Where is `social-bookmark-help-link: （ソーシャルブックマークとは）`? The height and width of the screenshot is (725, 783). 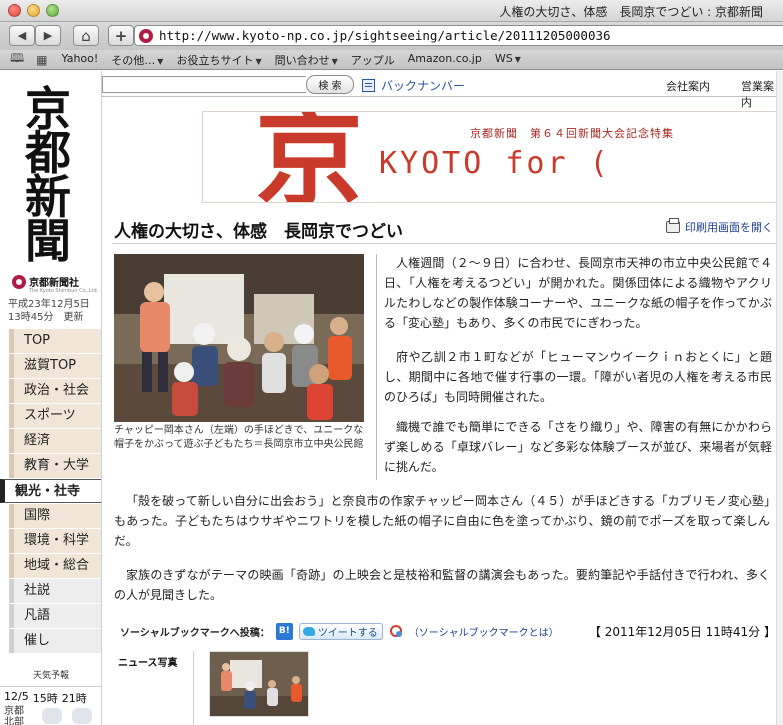 social-bookmark-help-link: （ソーシャルブックマークとは） is located at coordinates (484, 631).